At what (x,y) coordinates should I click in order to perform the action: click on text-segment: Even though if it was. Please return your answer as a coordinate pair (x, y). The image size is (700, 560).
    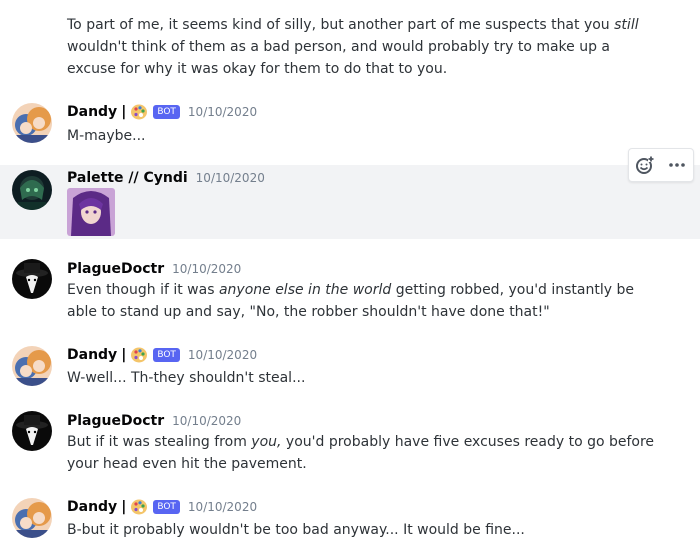
    Looking at the image, I should click on (143, 290).